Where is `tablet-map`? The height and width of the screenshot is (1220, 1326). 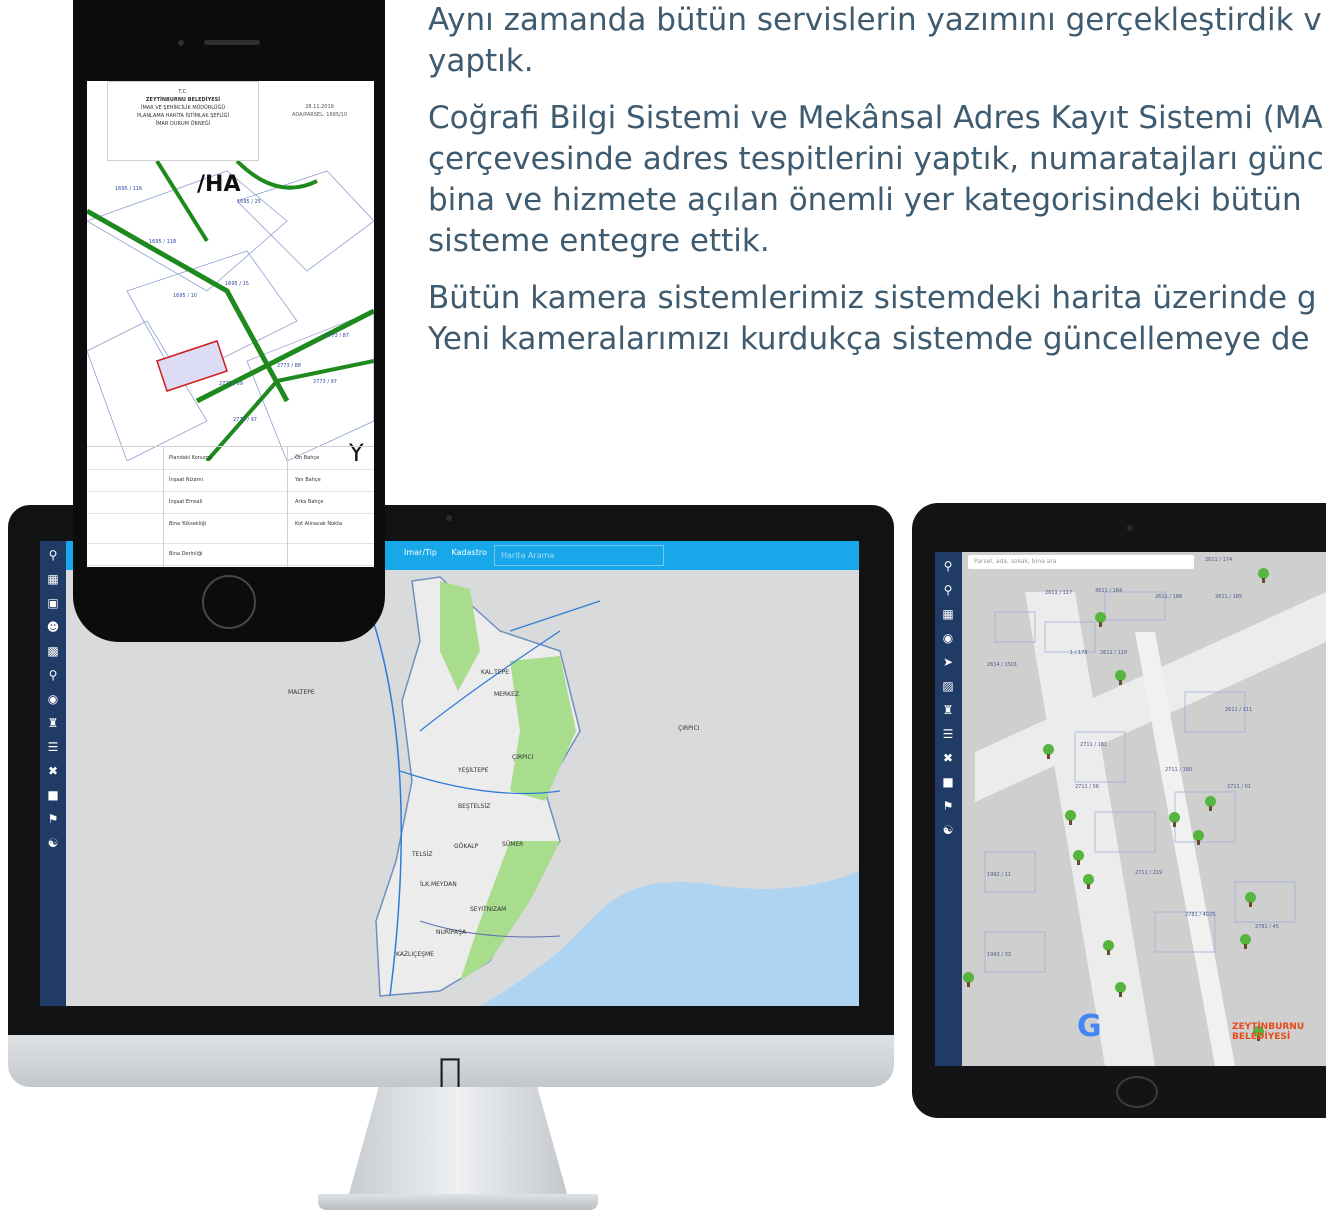 tablet-map is located at coordinates (1130, 809).